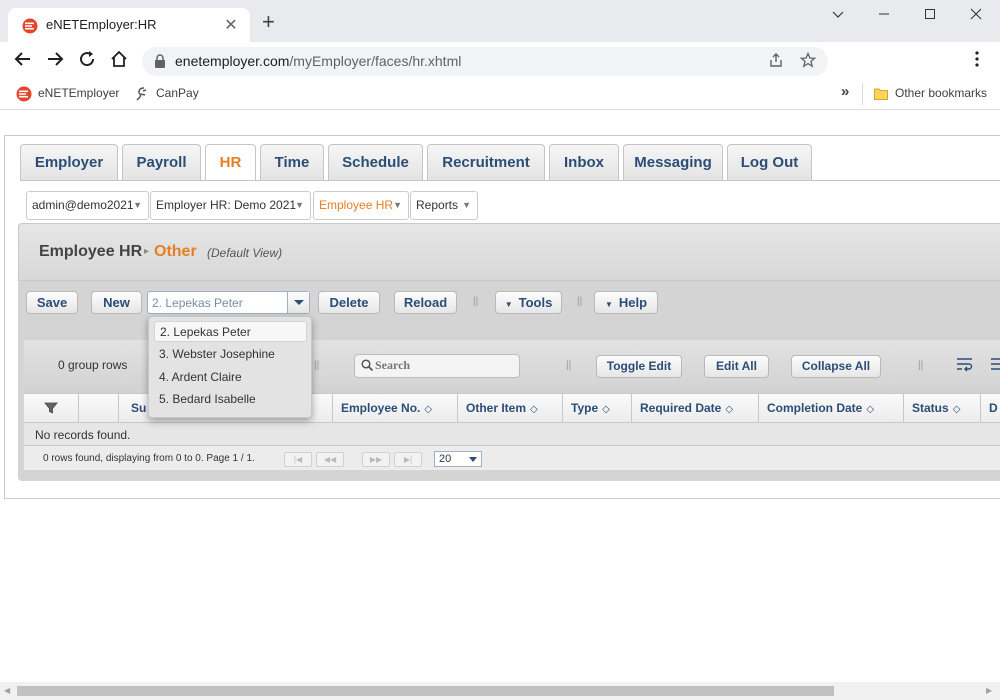 The image size is (1000, 700). I want to click on search-icon, so click(367, 365).